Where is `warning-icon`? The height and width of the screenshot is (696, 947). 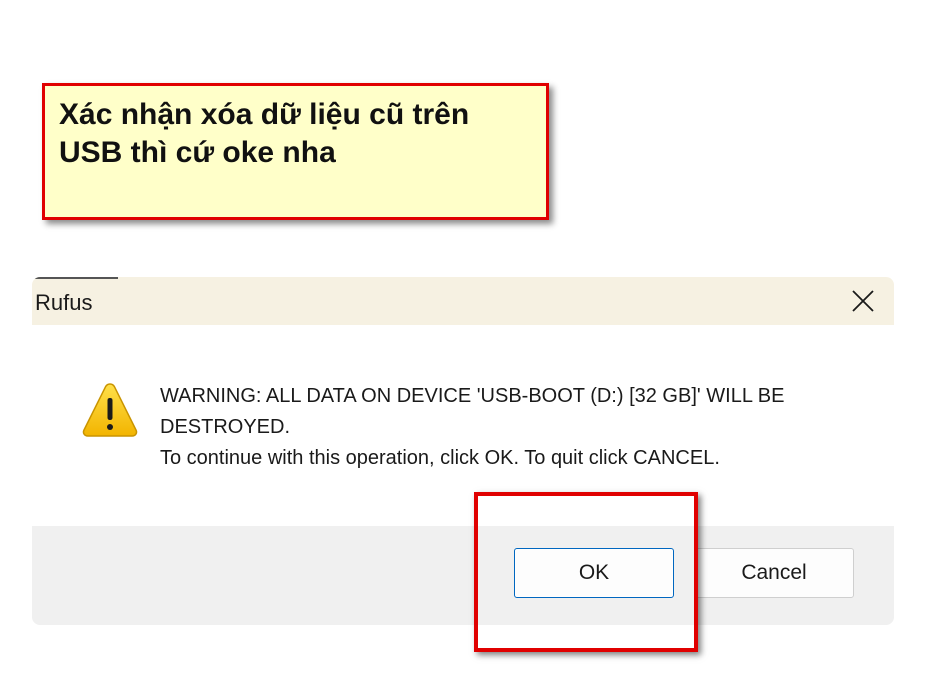
warning-icon is located at coordinates (110, 410).